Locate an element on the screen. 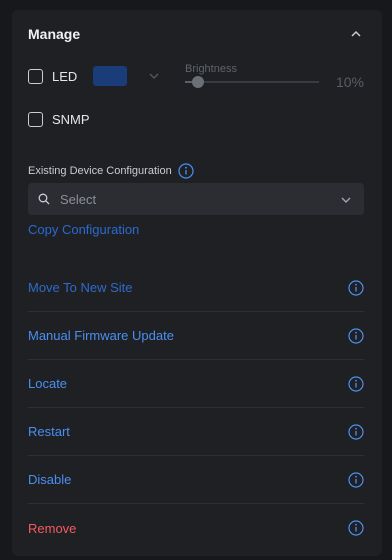 The width and height of the screenshot is (392, 560). brightness-value: 10% is located at coordinates (349, 82).